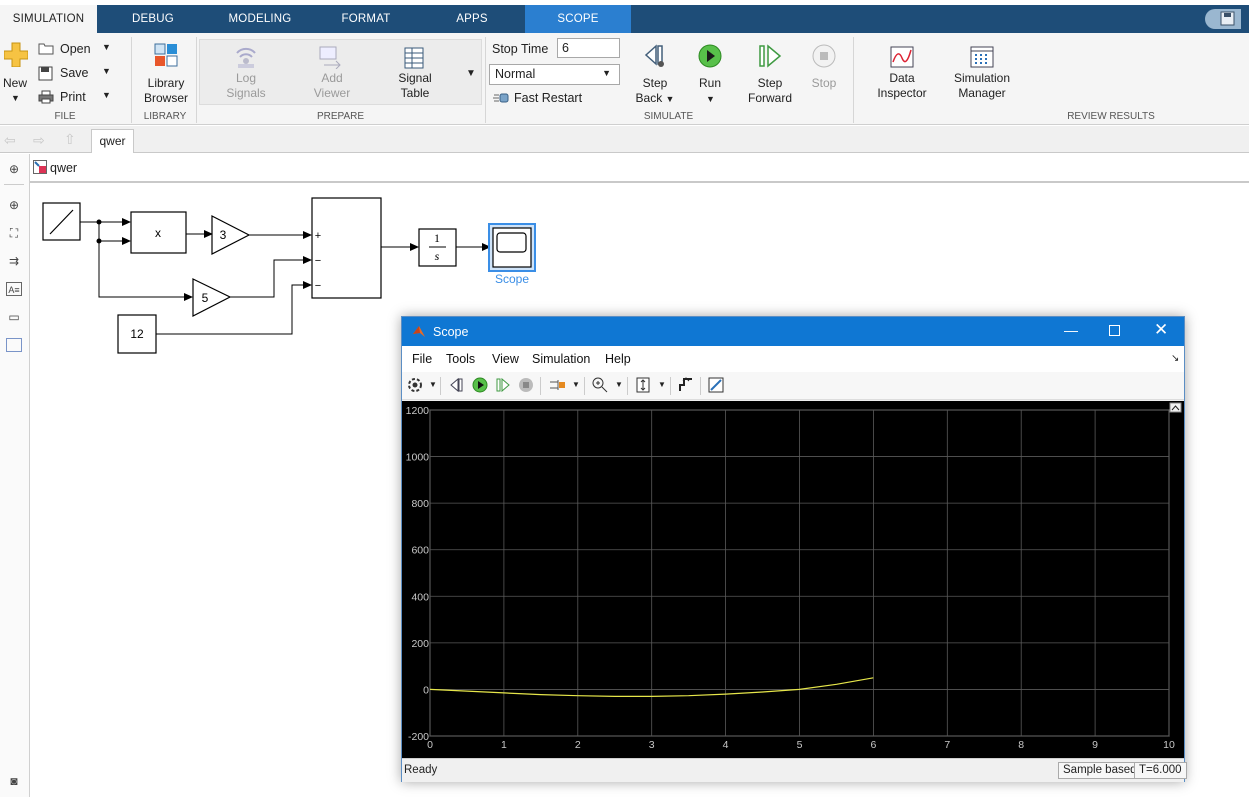 The image size is (1249, 797). Describe the element at coordinates (48, 19) in the screenshot. I see `tab-simulation: SIMULATION` at that location.